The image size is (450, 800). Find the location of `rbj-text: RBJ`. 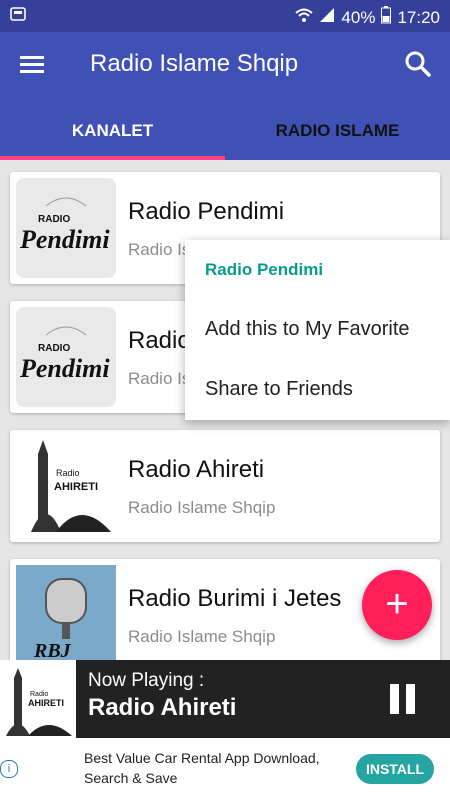

rbj-text: RBJ is located at coordinates (52, 650).